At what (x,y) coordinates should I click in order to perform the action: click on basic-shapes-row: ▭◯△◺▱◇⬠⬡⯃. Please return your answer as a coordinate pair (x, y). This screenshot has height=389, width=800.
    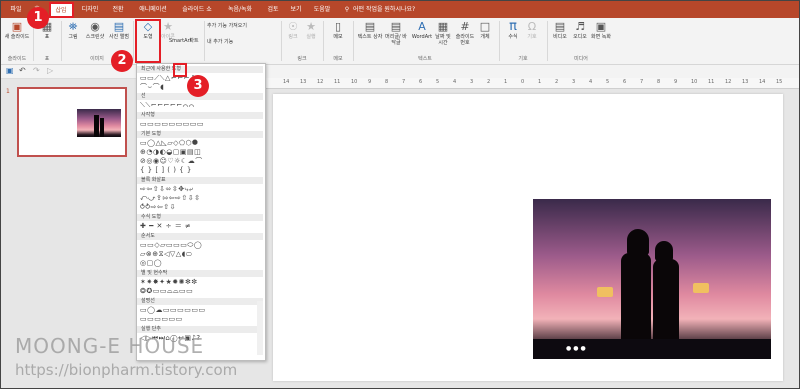
    Looking at the image, I should click on (201, 143).